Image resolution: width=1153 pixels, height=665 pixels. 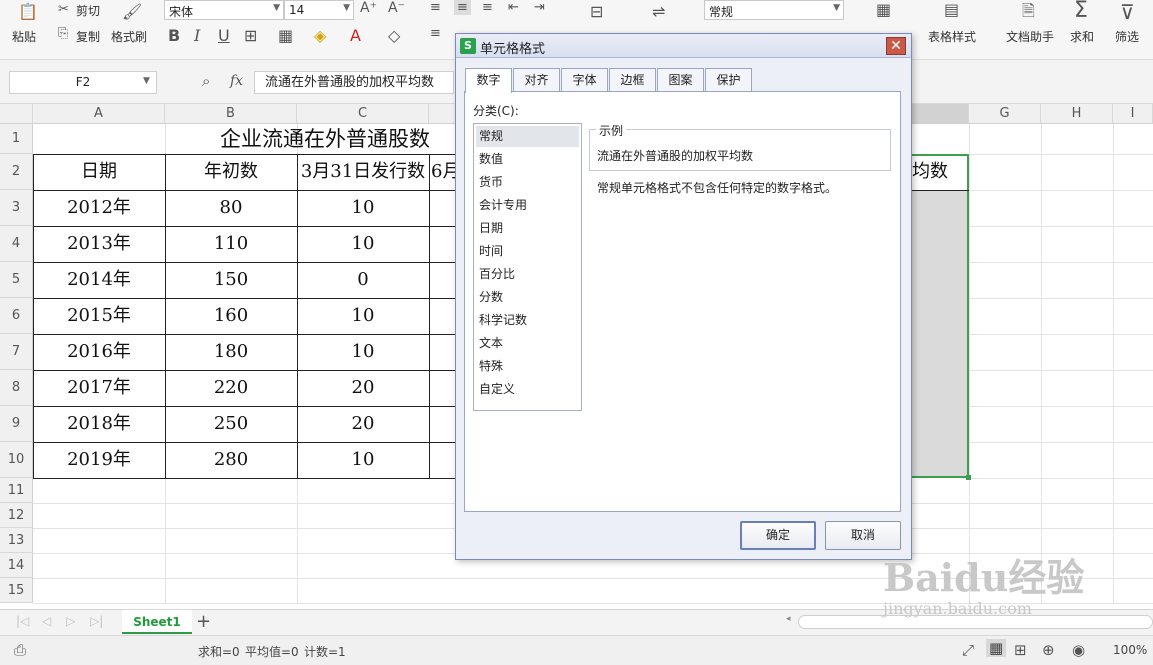 I want to click on table-cell: 2013年, so click(x=99, y=244).